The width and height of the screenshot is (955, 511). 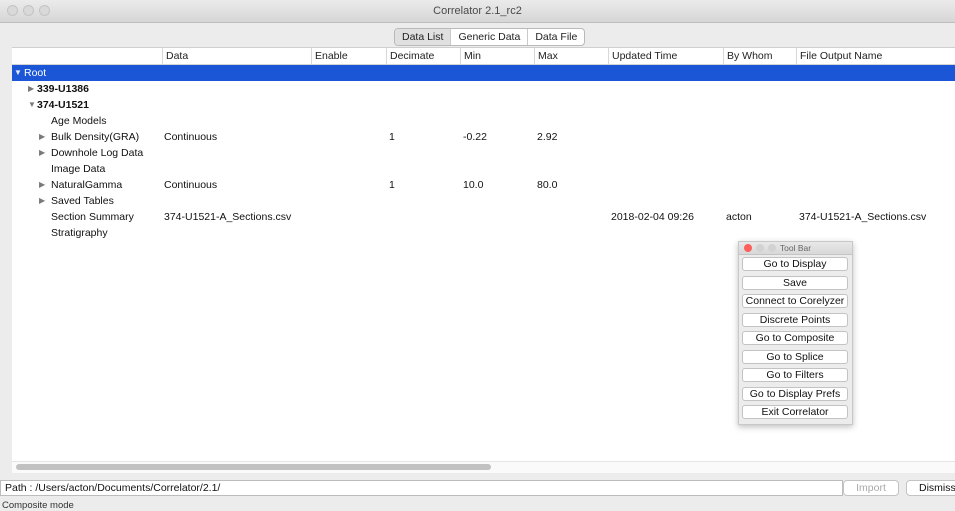 What do you see at coordinates (665, 56) in the screenshot?
I see `column-header-updated-time: Updated Time` at bounding box center [665, 56].